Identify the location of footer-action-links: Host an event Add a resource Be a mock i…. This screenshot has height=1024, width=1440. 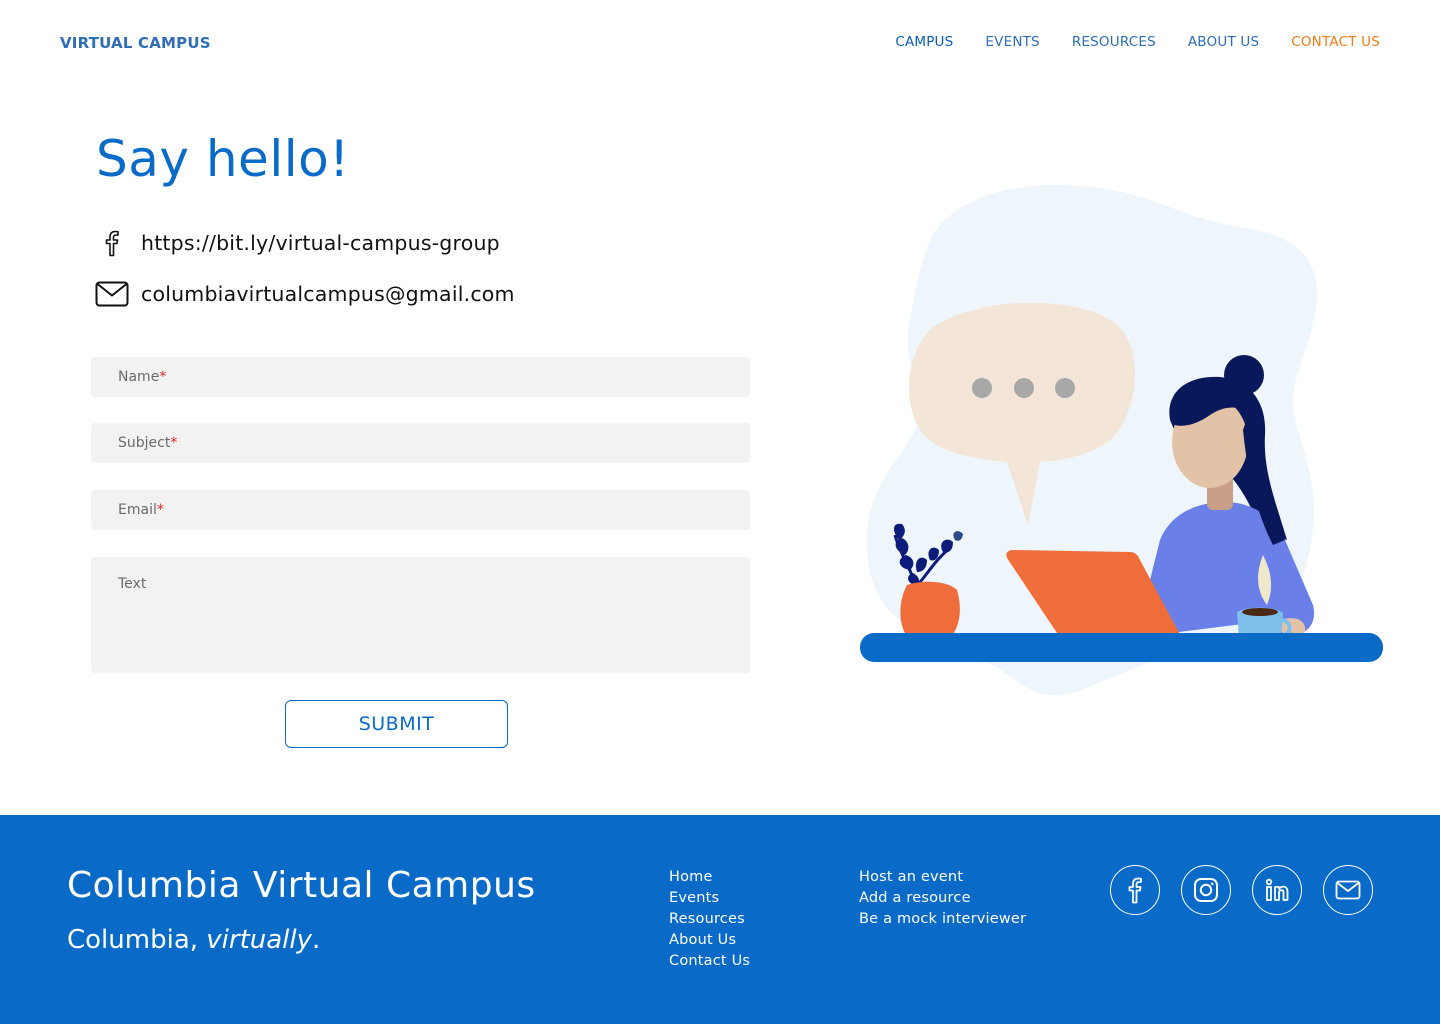
(942, 898).